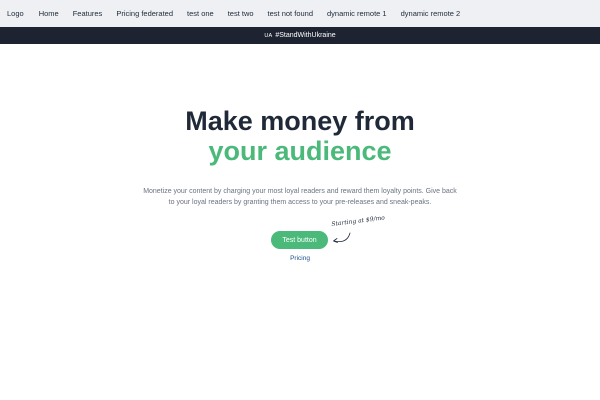  Describe the element at coordinates (342, 237) in the screenshot. I see `curved-arrow-icon` at that location.